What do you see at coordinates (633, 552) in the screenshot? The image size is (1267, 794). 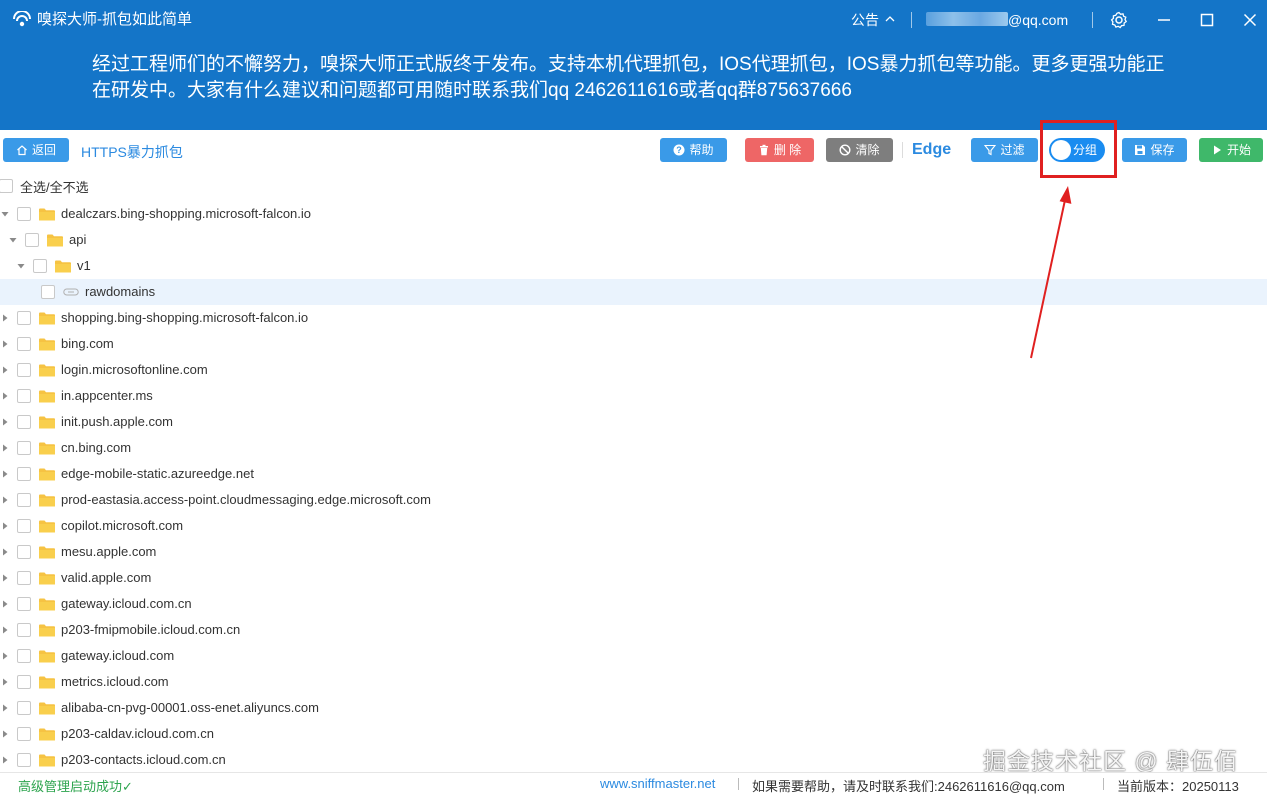 I see `tree-row: mesu.apple.com` at bounding box center [633, 552].